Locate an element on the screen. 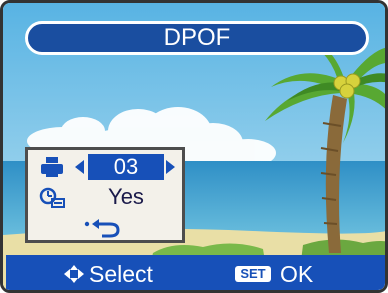  copies-row: 03 is located at coordinates (105, 167).